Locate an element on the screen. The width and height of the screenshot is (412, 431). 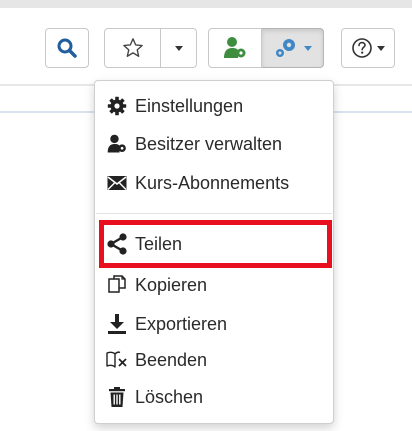
star-outline-icon is located at coordinates (132, 47).